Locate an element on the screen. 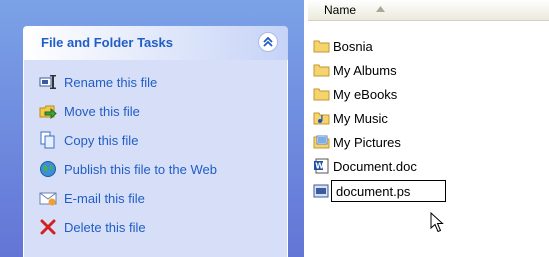 The height and width of the screenshot is (257, 549). name-column-header: Name is located at coordinates (428, 10).